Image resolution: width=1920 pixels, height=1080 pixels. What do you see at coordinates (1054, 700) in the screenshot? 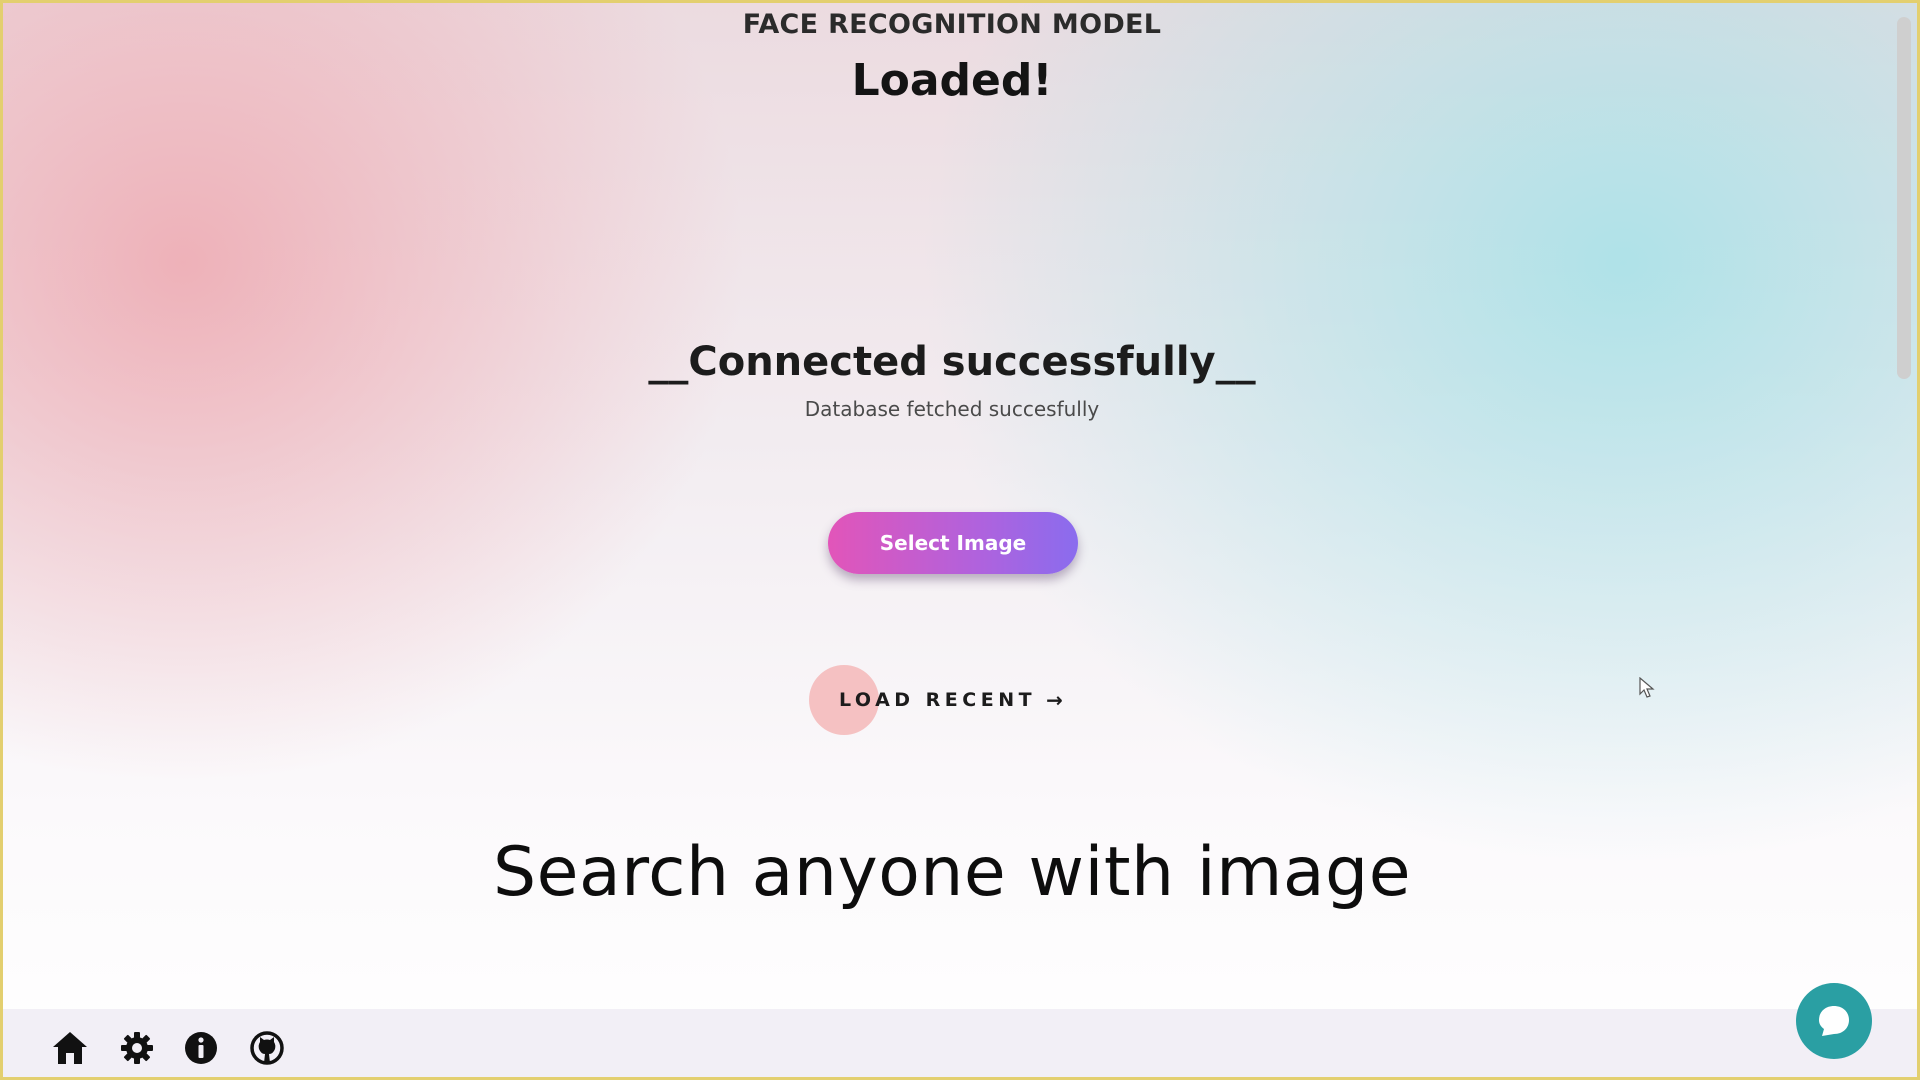
I see `arrow-right-icon: →` at bounding box center [1054, 700].